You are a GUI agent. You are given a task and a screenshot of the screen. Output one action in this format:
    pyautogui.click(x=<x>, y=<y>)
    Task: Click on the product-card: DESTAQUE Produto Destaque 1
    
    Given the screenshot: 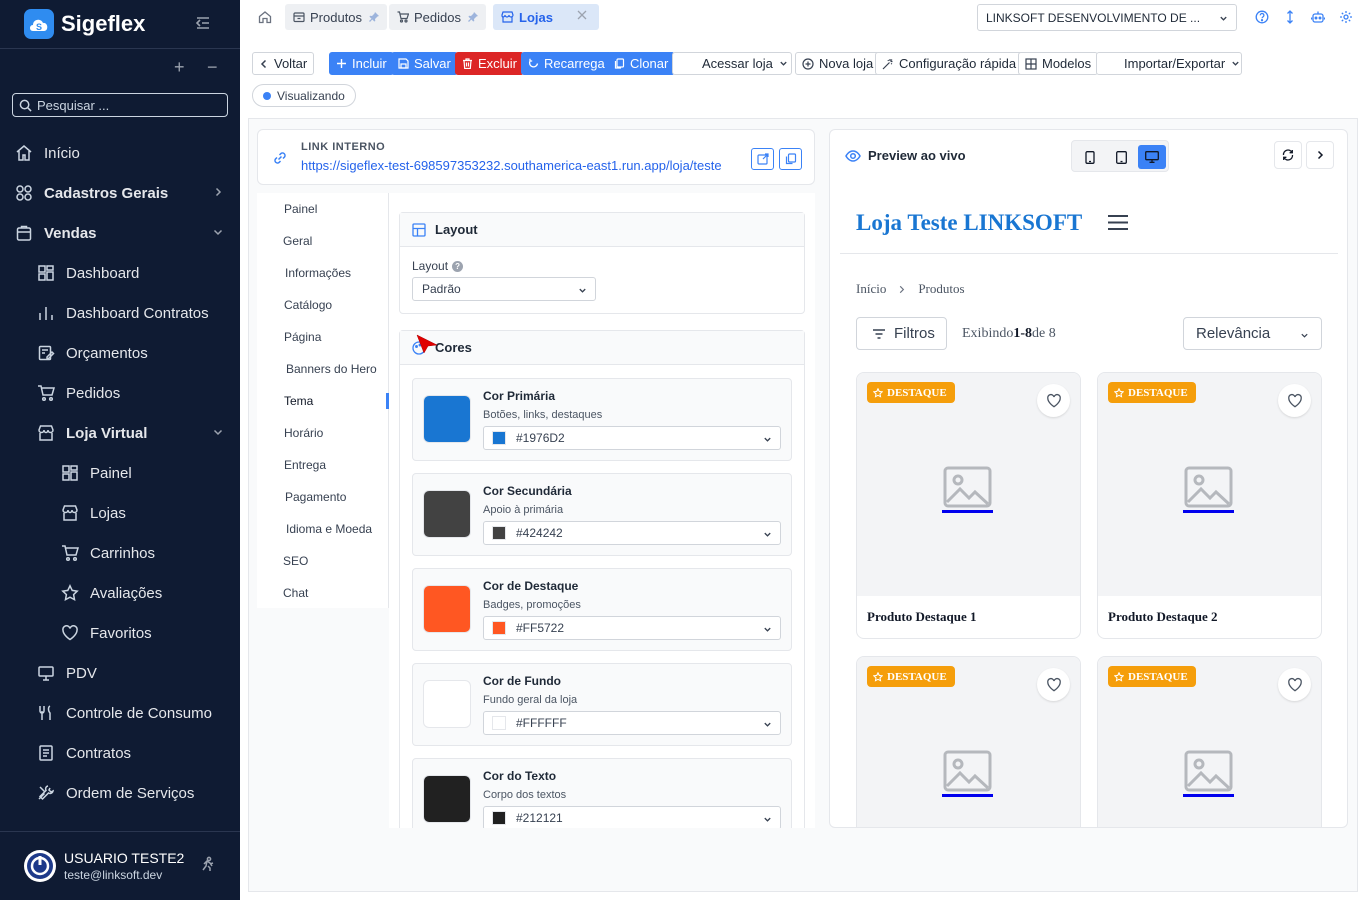 What is the action you would take?
    pyautogui.click(x=968, y=505)
    